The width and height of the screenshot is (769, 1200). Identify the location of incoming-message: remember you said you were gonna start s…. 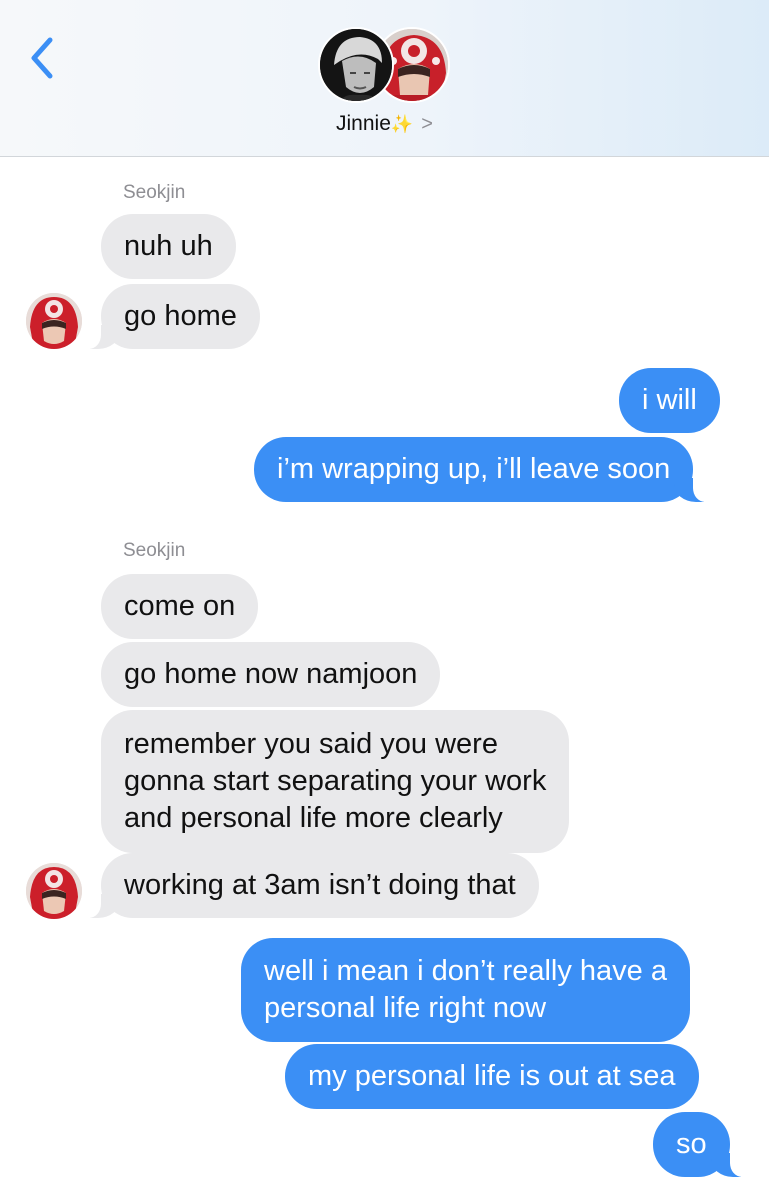
(335, 781).